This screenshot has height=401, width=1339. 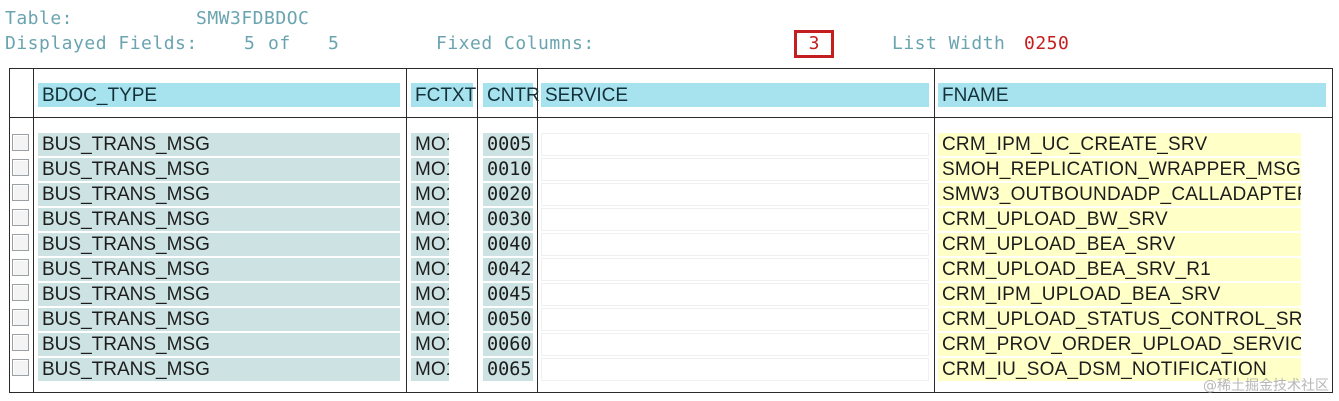 I want to click on cell-cntr: 0060, so click(x=508, y=344).